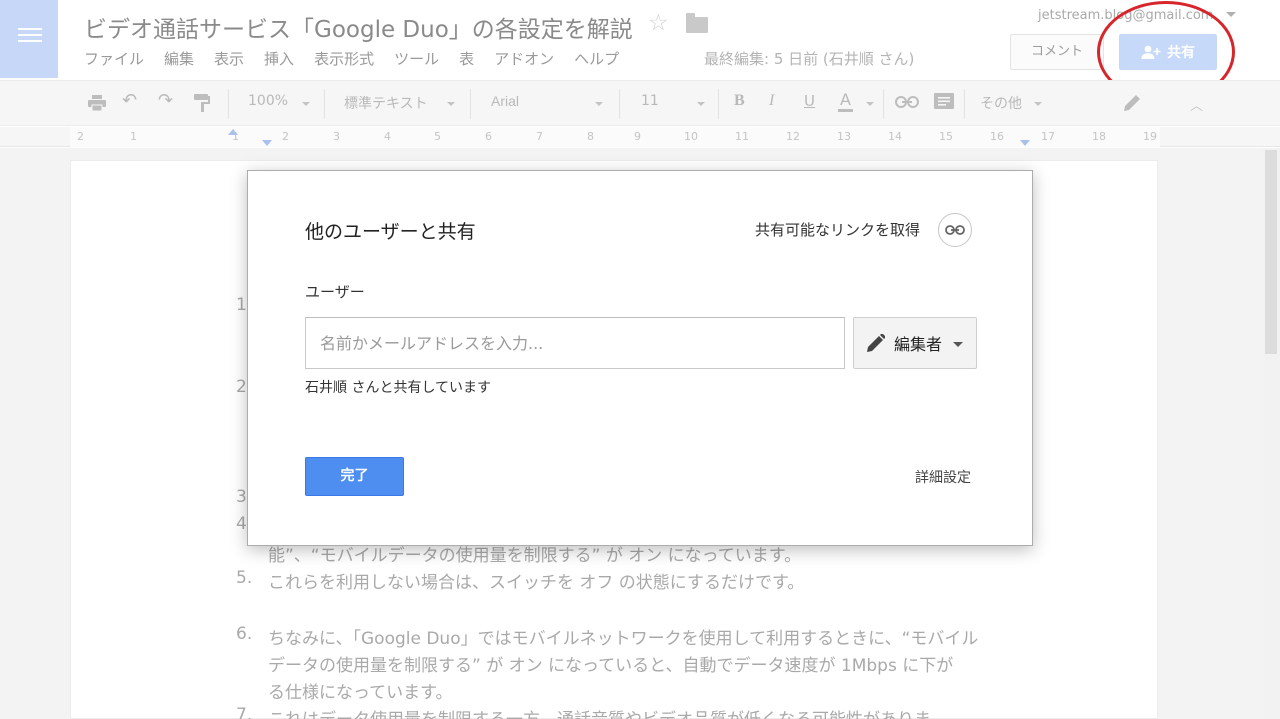 The height and width of the screenshot is (719, 1280). I want to click on ruler-label: 9, so click(637, 136).